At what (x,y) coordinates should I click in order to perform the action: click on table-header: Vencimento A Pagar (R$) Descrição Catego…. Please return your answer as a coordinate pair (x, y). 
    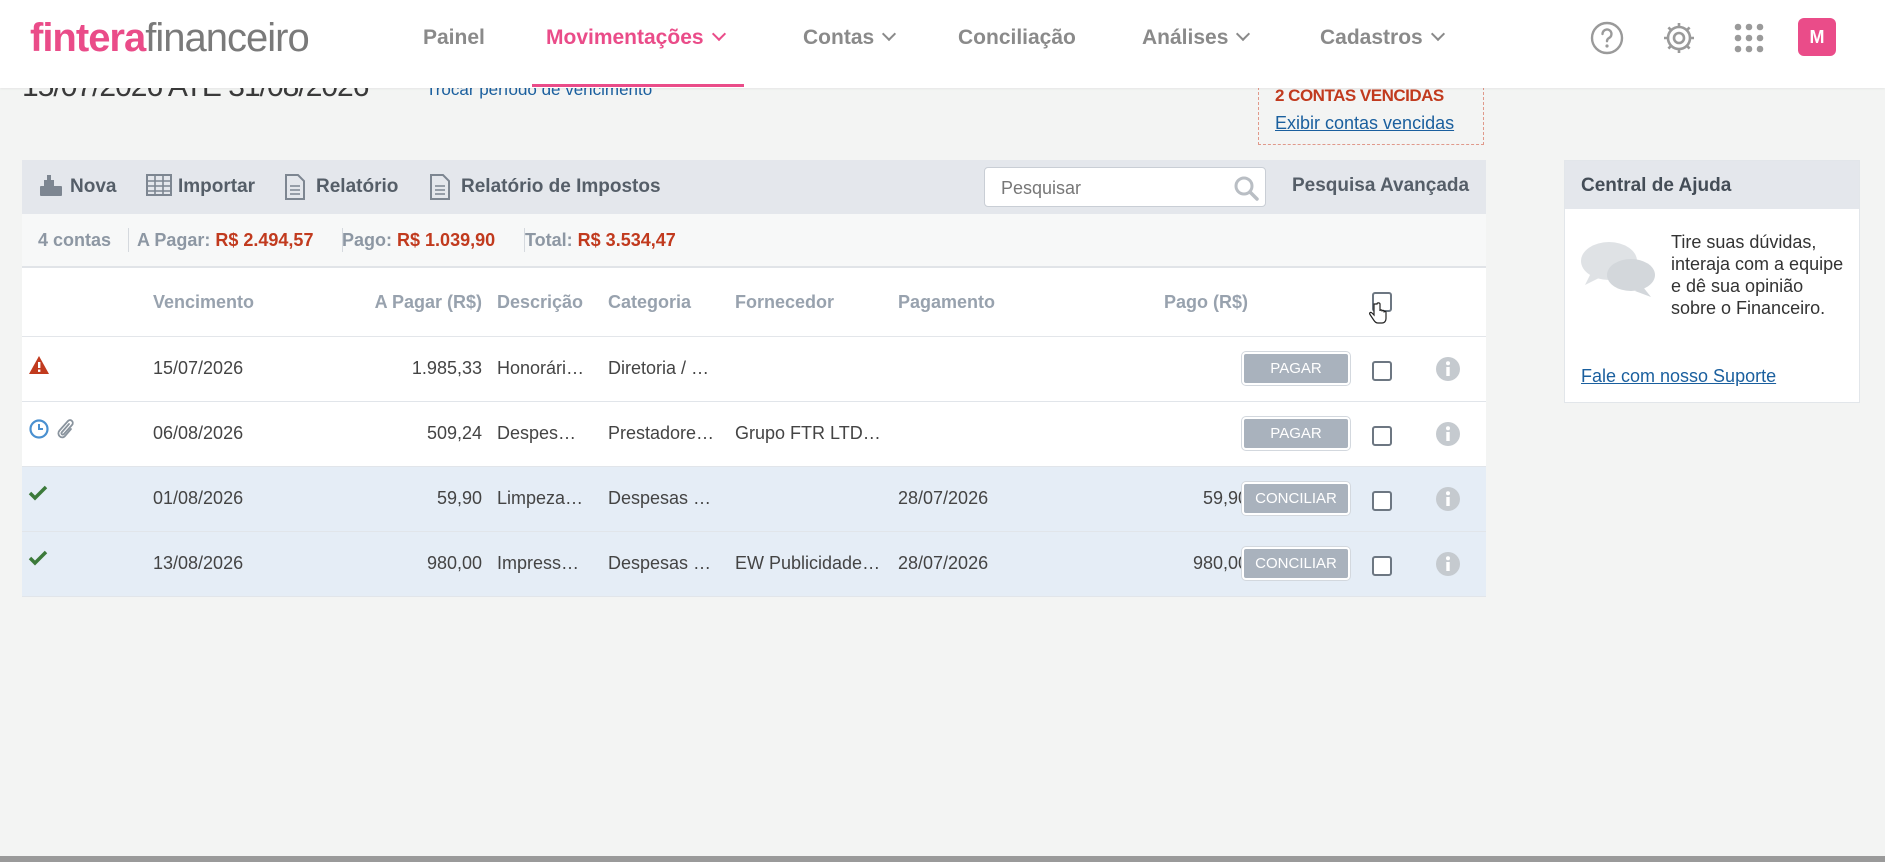
    Looking at the image, I should click on (754, 302).